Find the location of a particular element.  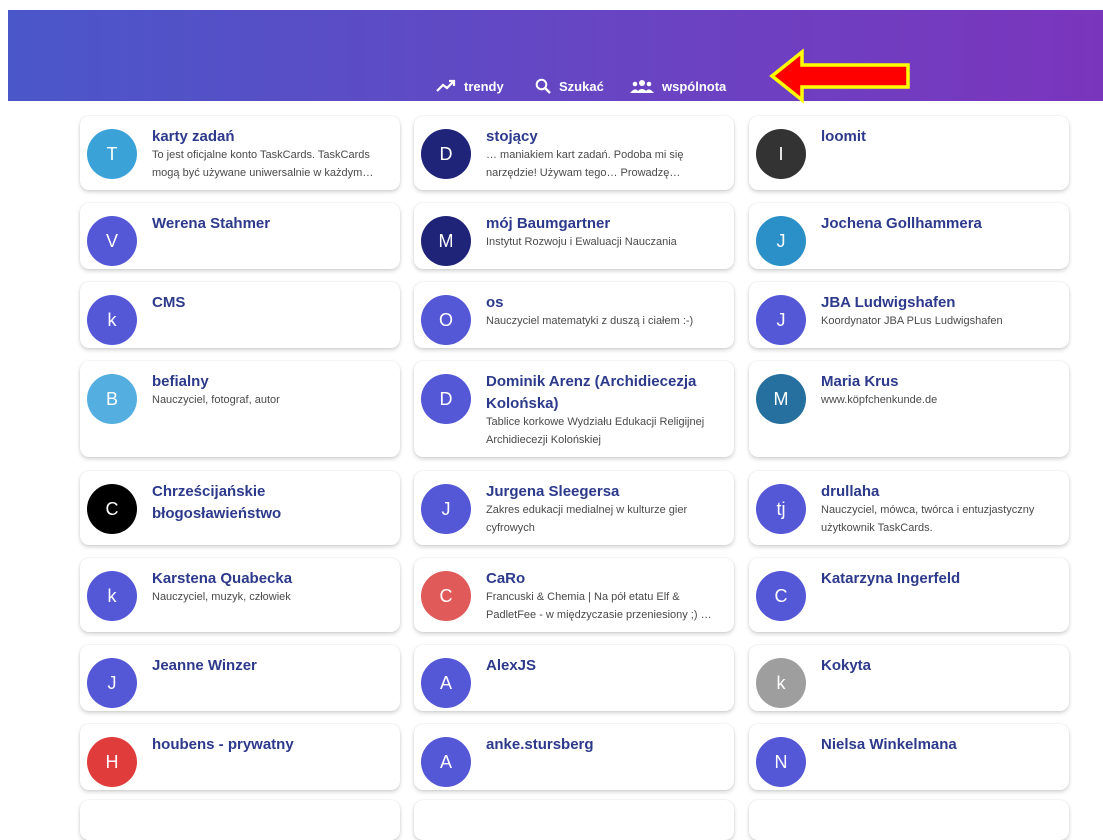

user-name: Jeanne Winzer is located at coordinates (204, 665).